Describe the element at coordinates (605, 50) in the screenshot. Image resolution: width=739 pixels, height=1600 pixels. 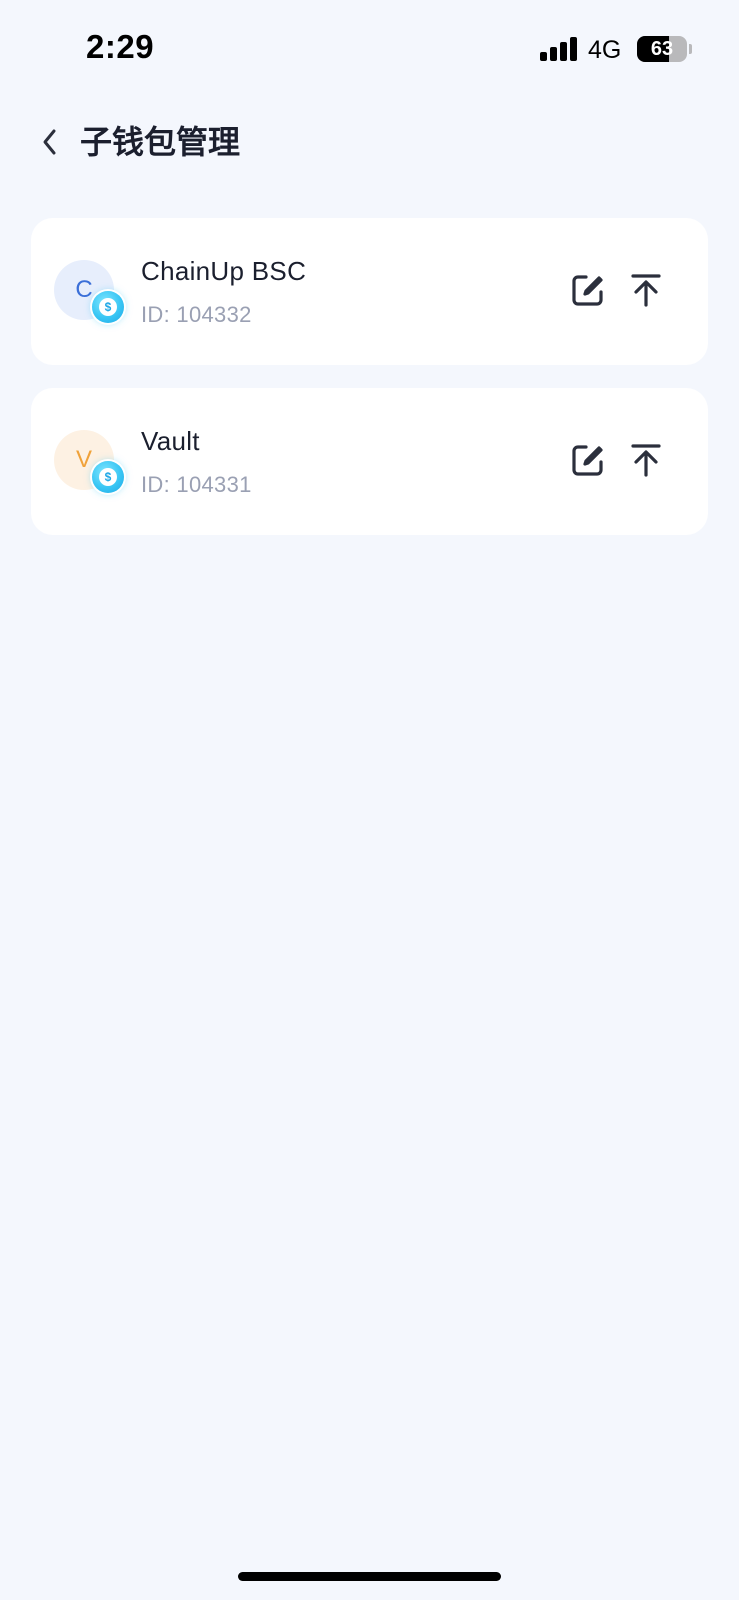
I see `network-type: 4G` at that location.